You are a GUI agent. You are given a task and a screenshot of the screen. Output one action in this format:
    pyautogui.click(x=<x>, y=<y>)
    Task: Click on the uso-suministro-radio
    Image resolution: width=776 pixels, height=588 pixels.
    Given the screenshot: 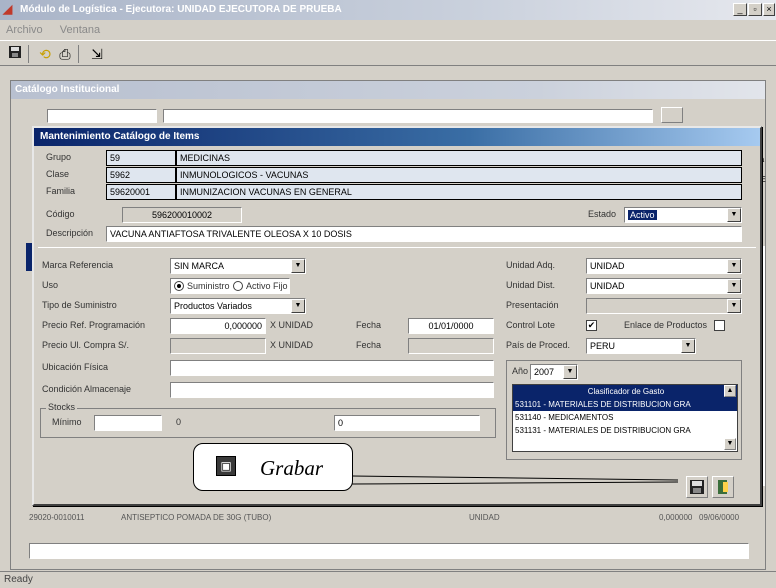 What is the action you would take?
    pyautogui.click(x=179, y=286)
    